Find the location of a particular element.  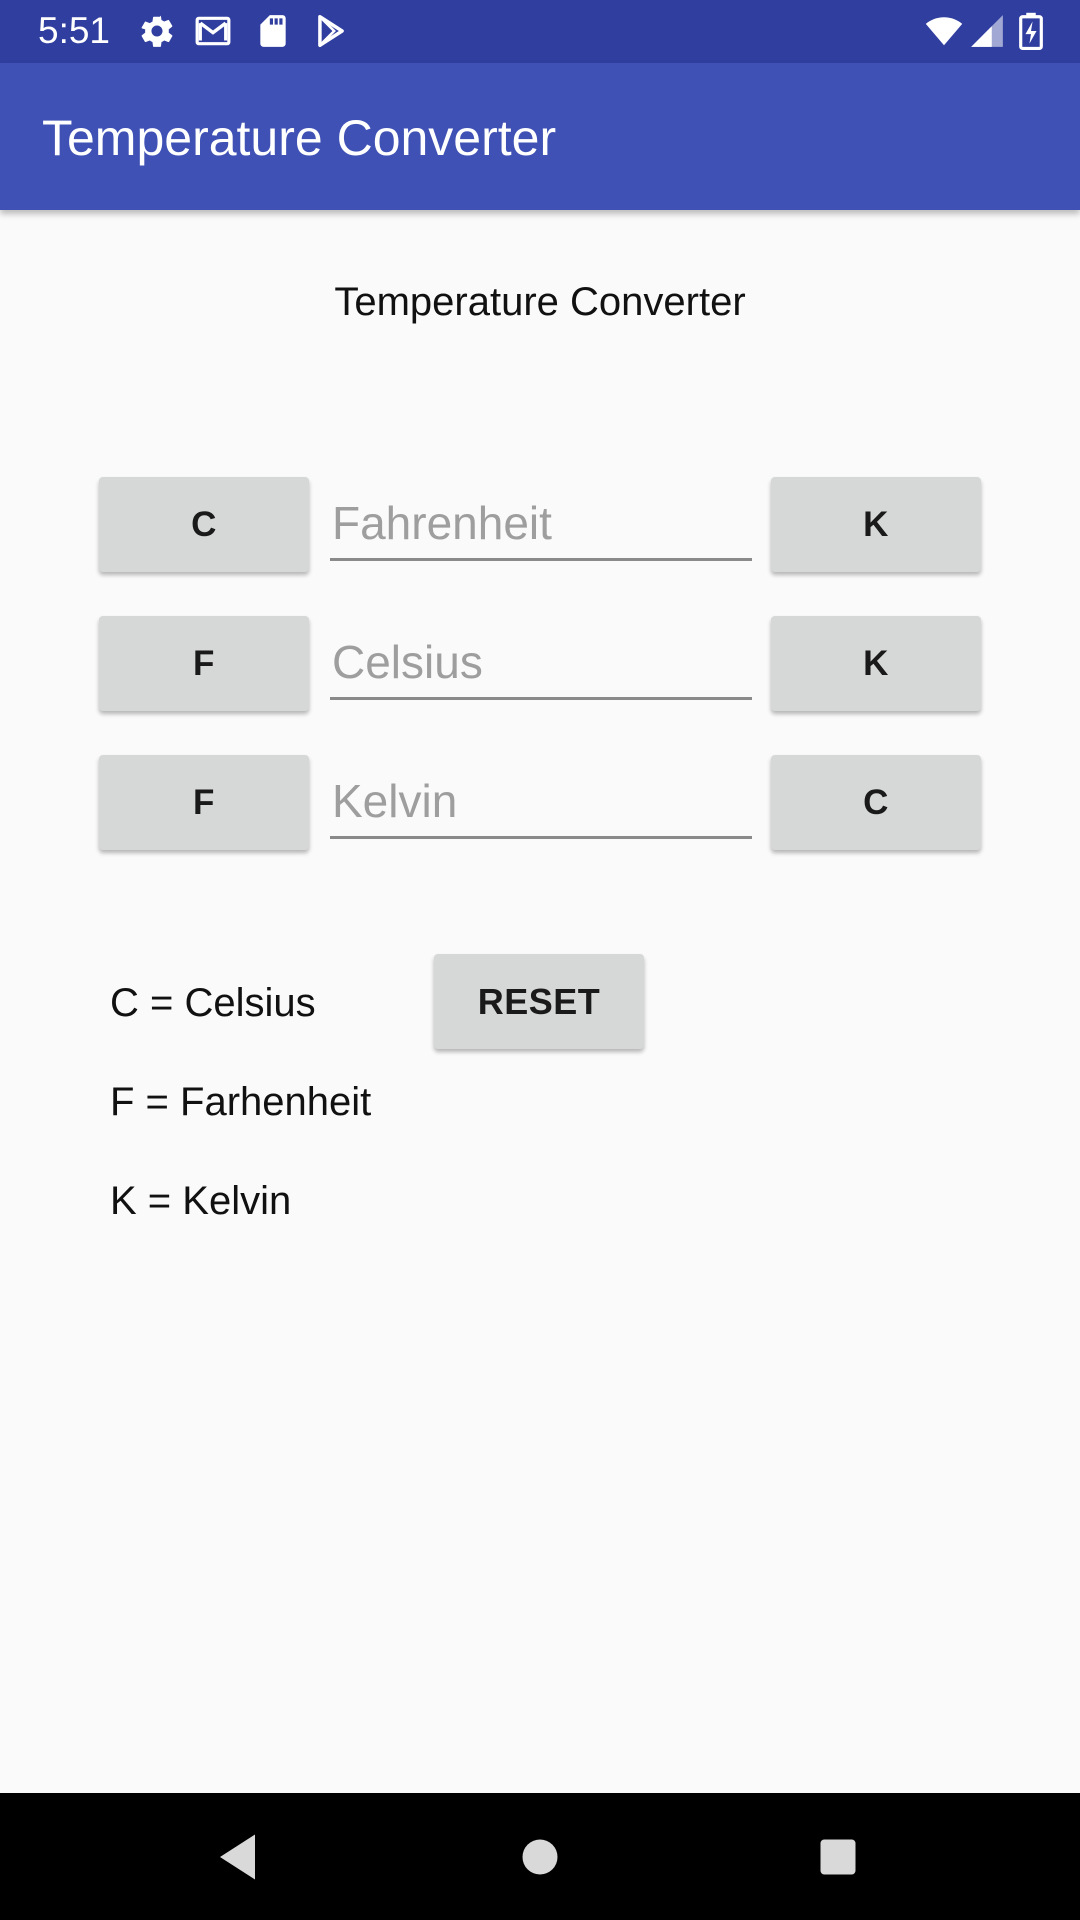

nav-bar is located at coordinates (540, 1856).